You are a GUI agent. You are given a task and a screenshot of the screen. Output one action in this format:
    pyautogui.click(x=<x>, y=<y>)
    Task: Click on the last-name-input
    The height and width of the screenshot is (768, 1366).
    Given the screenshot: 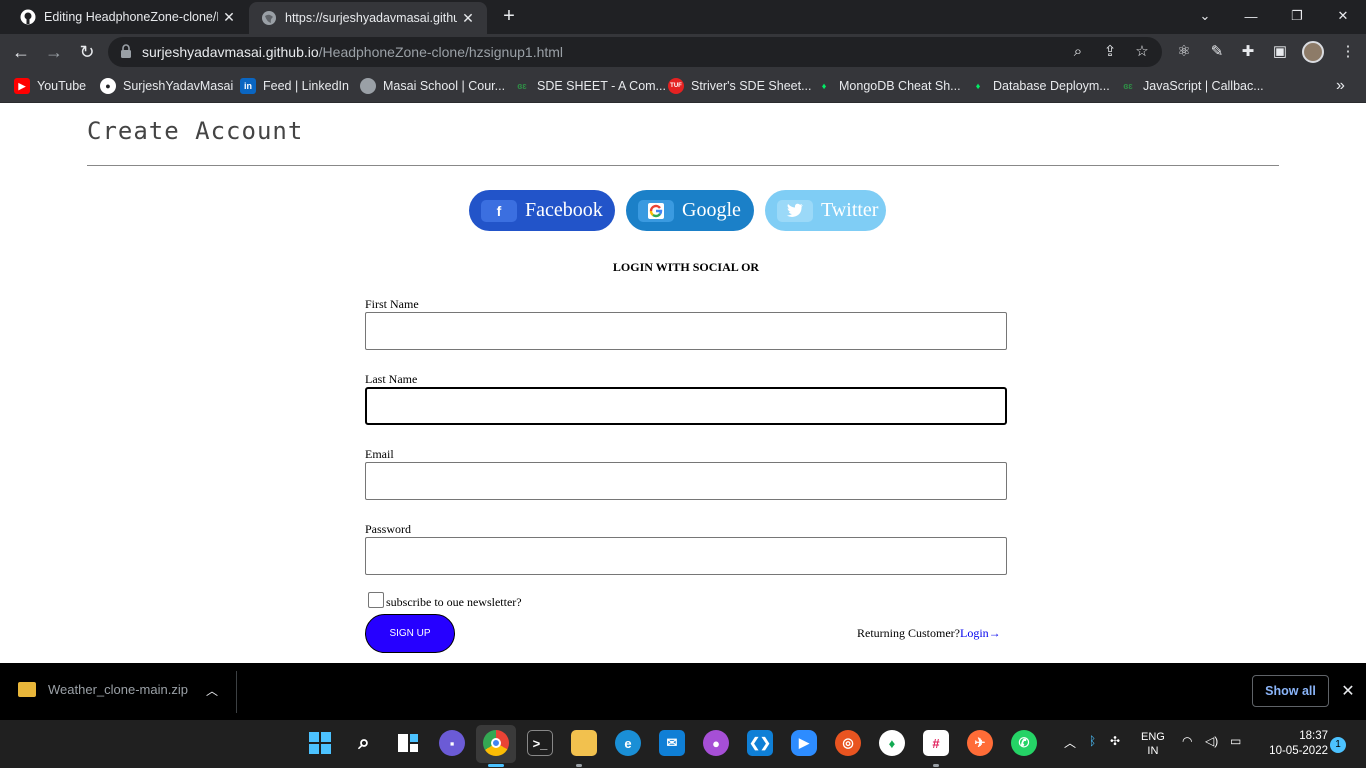 What is the action you would take?
    pyautogui.click(x=686, y=406)
    